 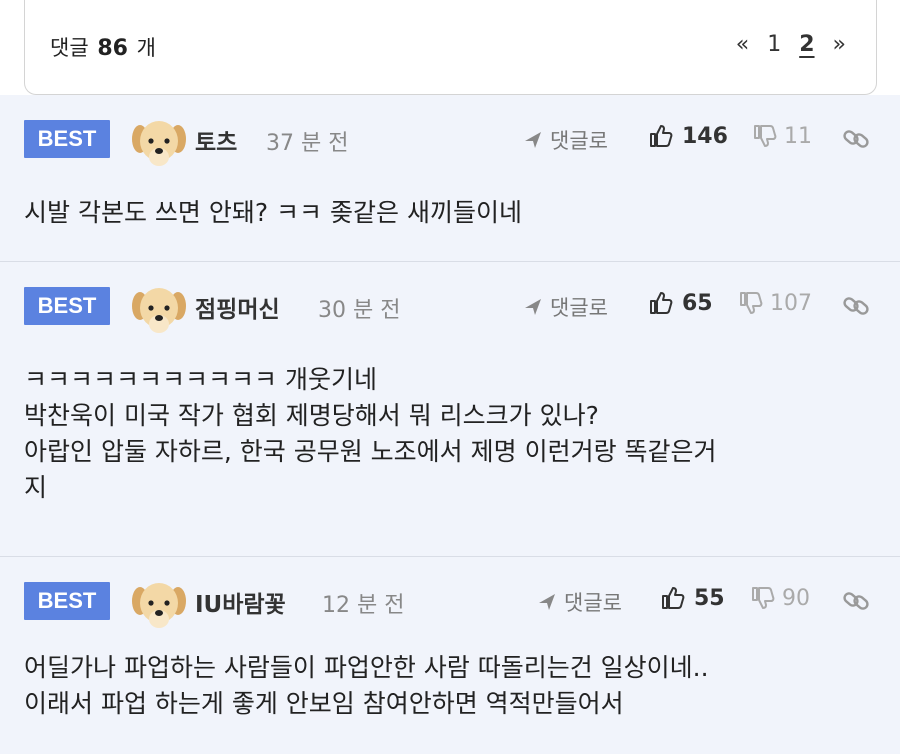 What do you see at coordinates (680, 303) in the screenshot?
I see `like-button: 65` at bounding box center [680, 303].